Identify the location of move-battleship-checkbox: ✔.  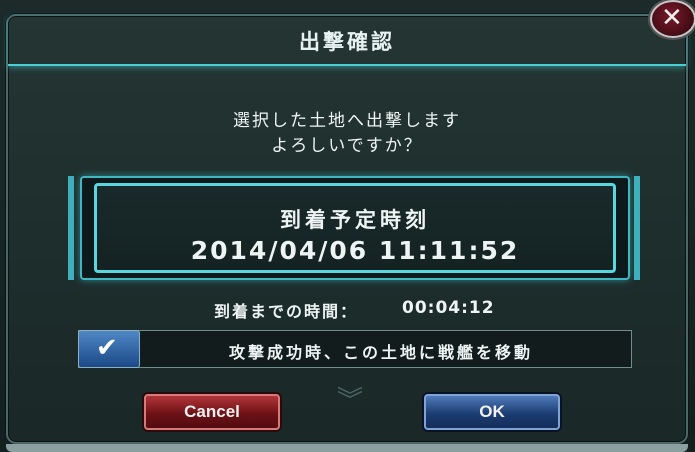
(109, 349).